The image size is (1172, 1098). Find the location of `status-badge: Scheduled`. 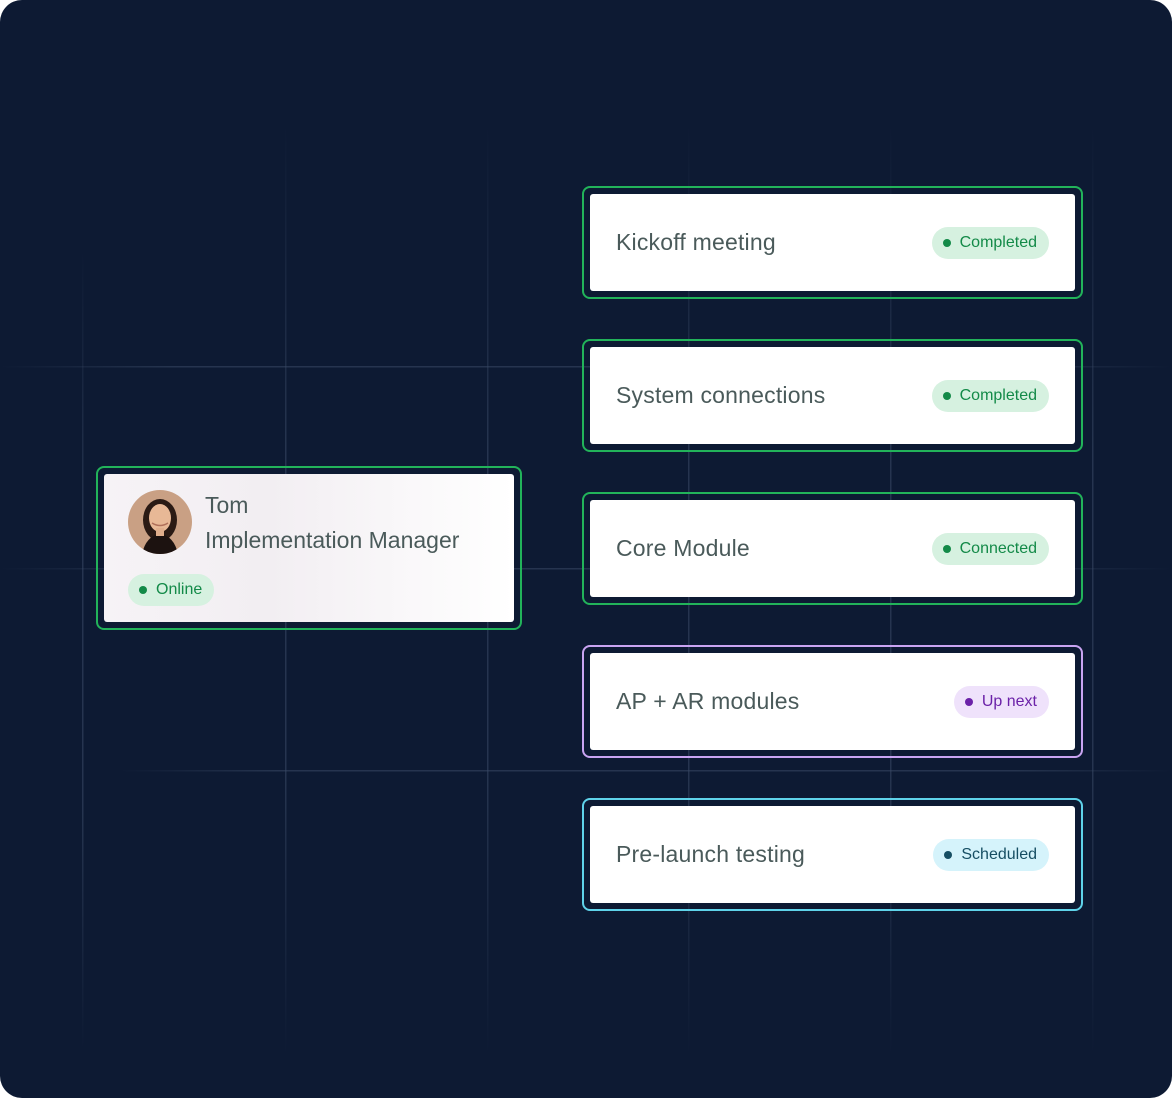

status-badge: Scheduled is located at coordinates (991, 854).